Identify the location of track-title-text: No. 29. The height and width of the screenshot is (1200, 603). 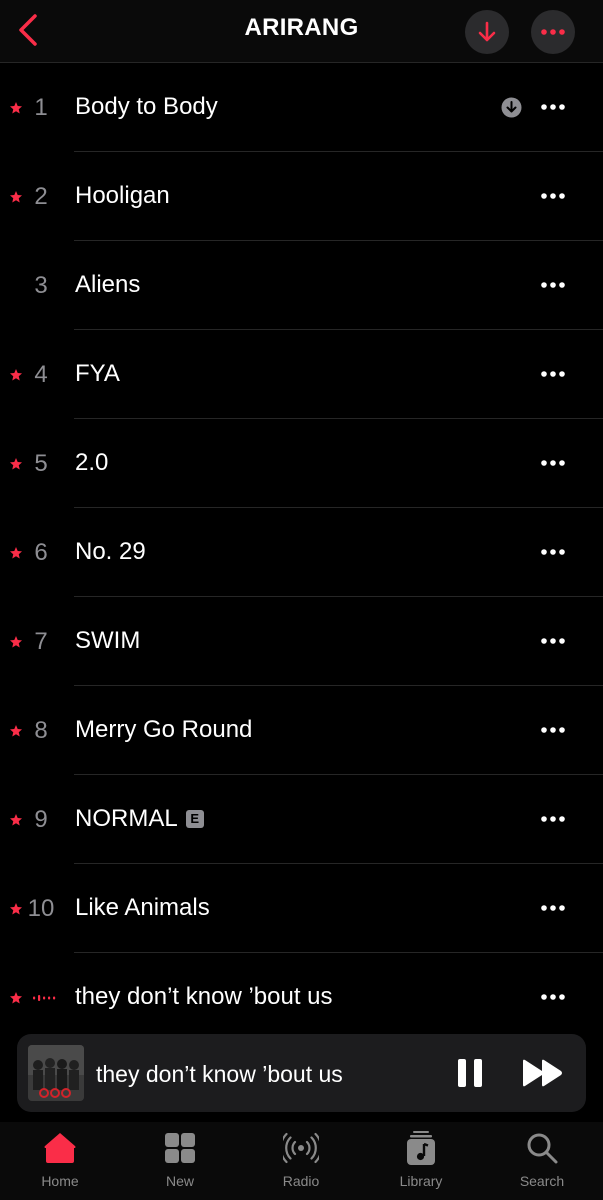
(110, 551).